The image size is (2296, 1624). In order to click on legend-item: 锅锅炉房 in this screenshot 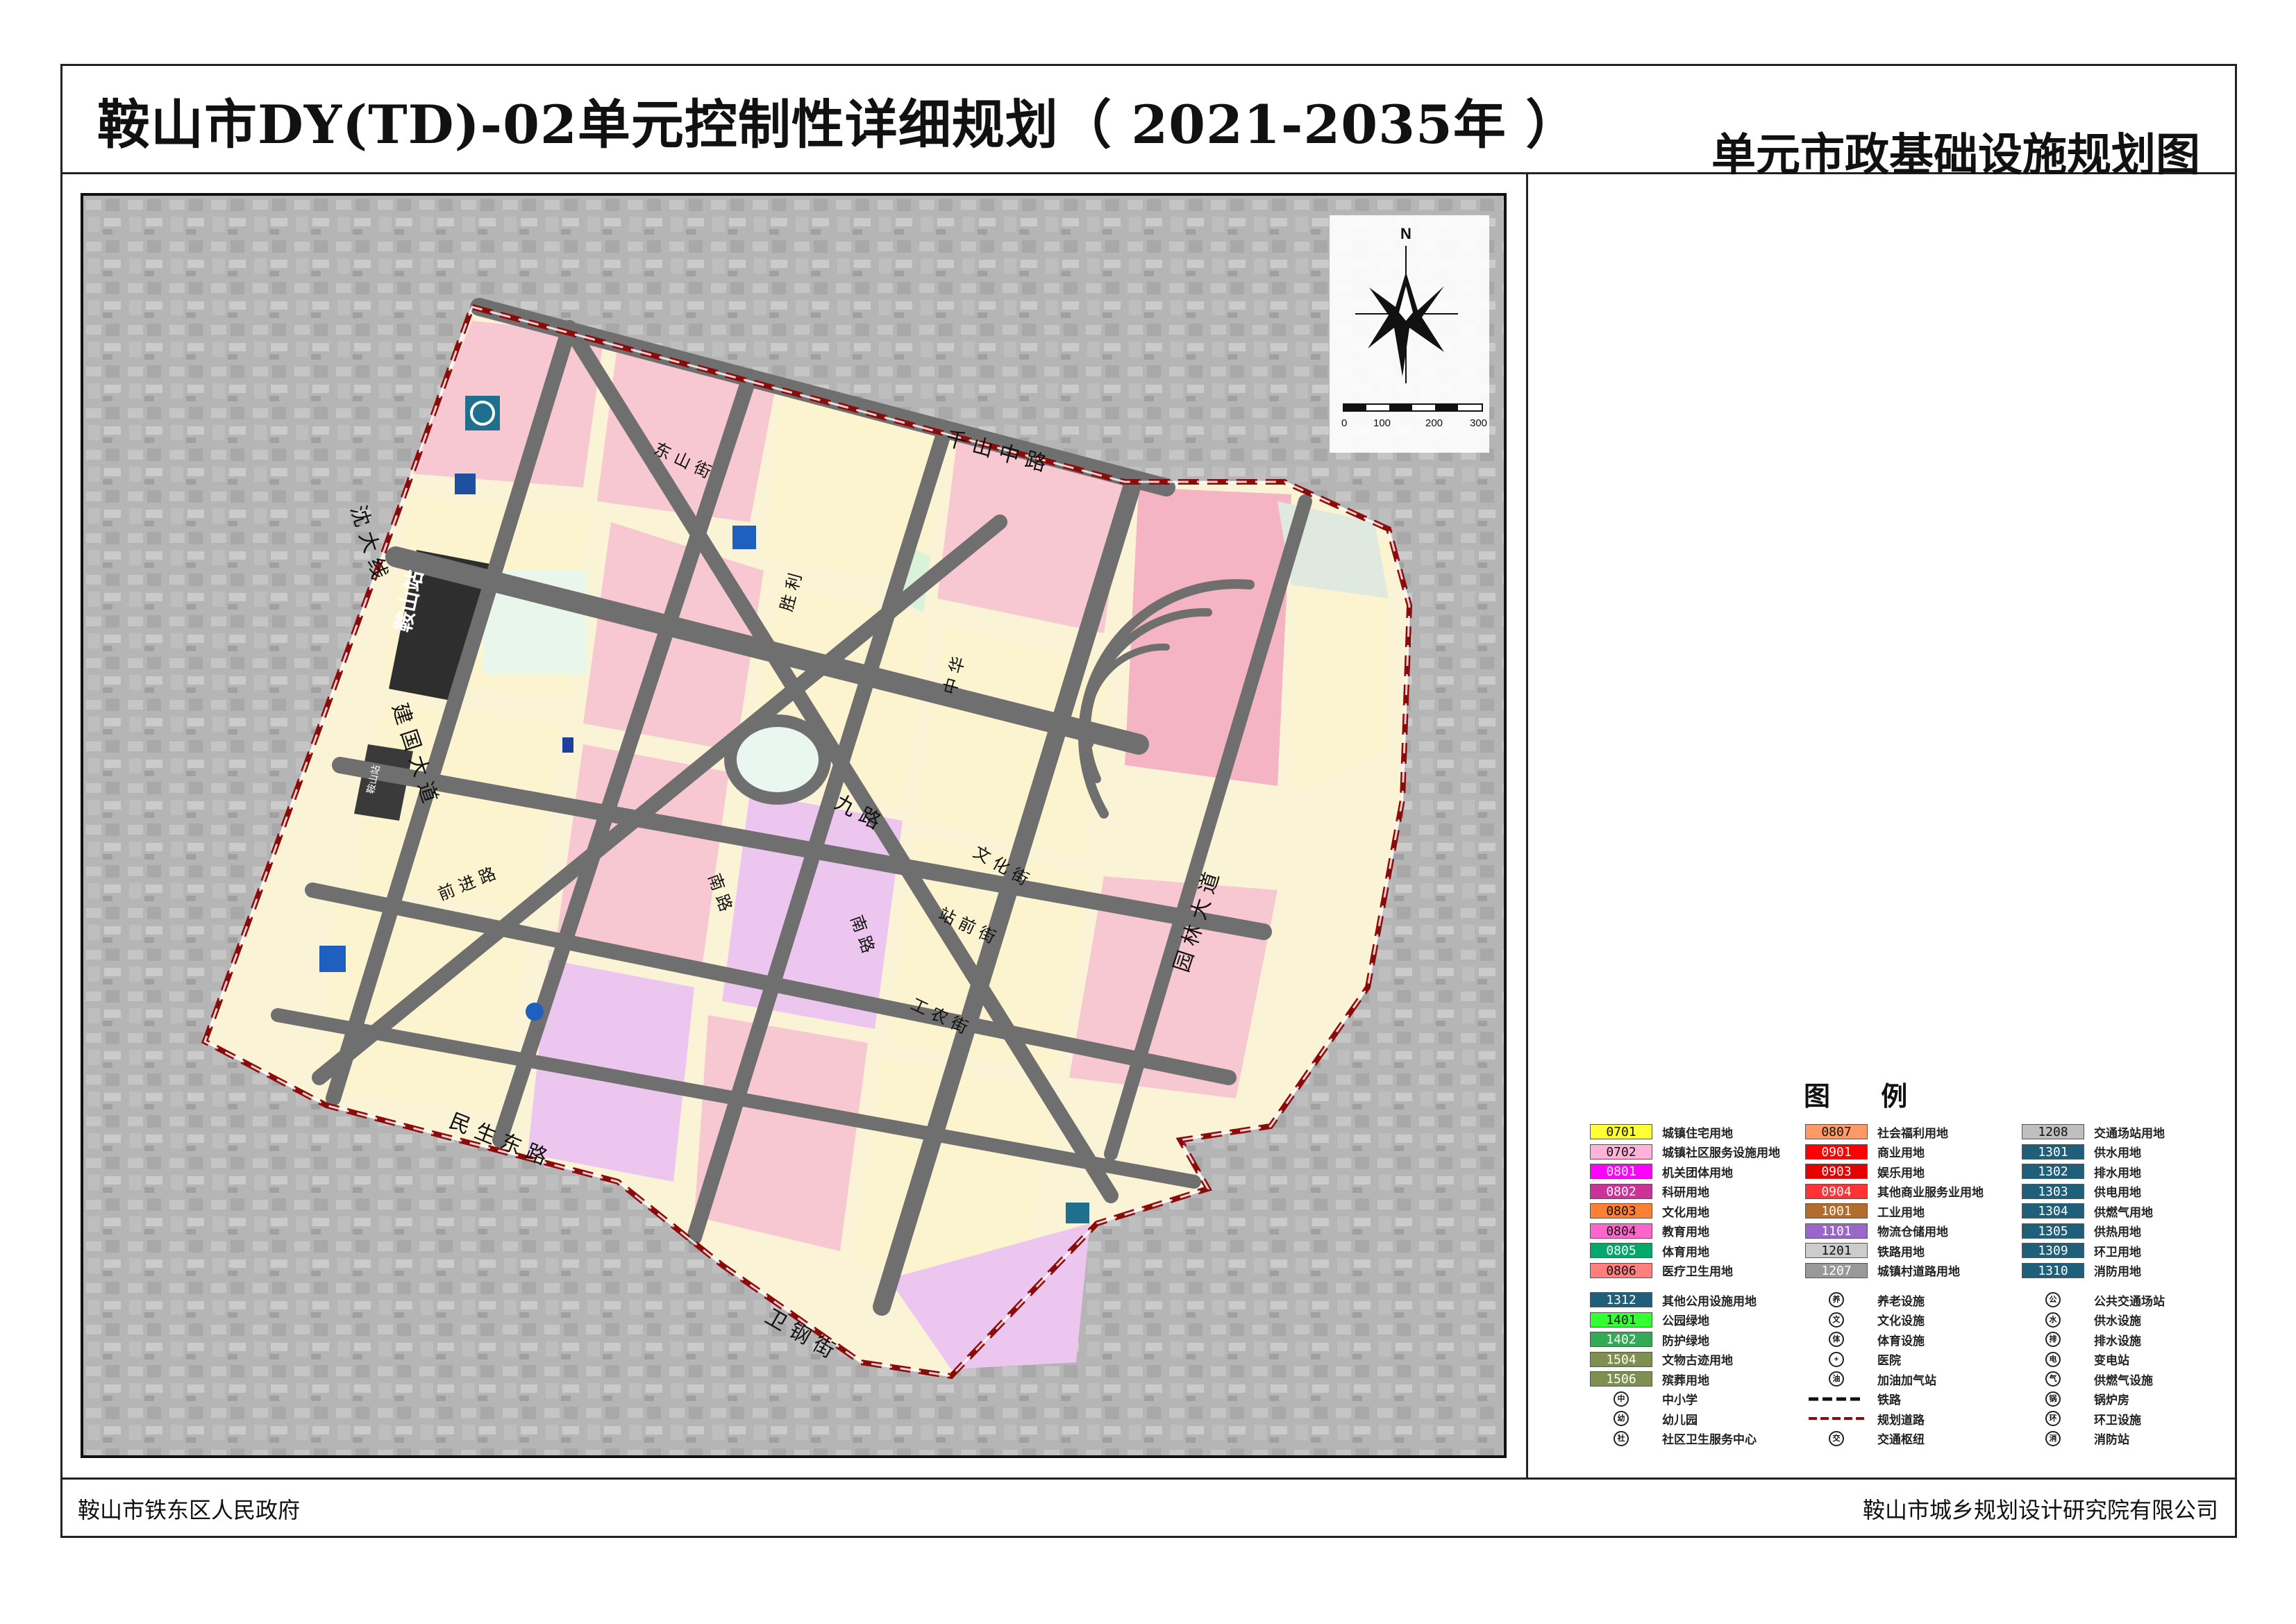, I will do `click(2075, 1399)`.